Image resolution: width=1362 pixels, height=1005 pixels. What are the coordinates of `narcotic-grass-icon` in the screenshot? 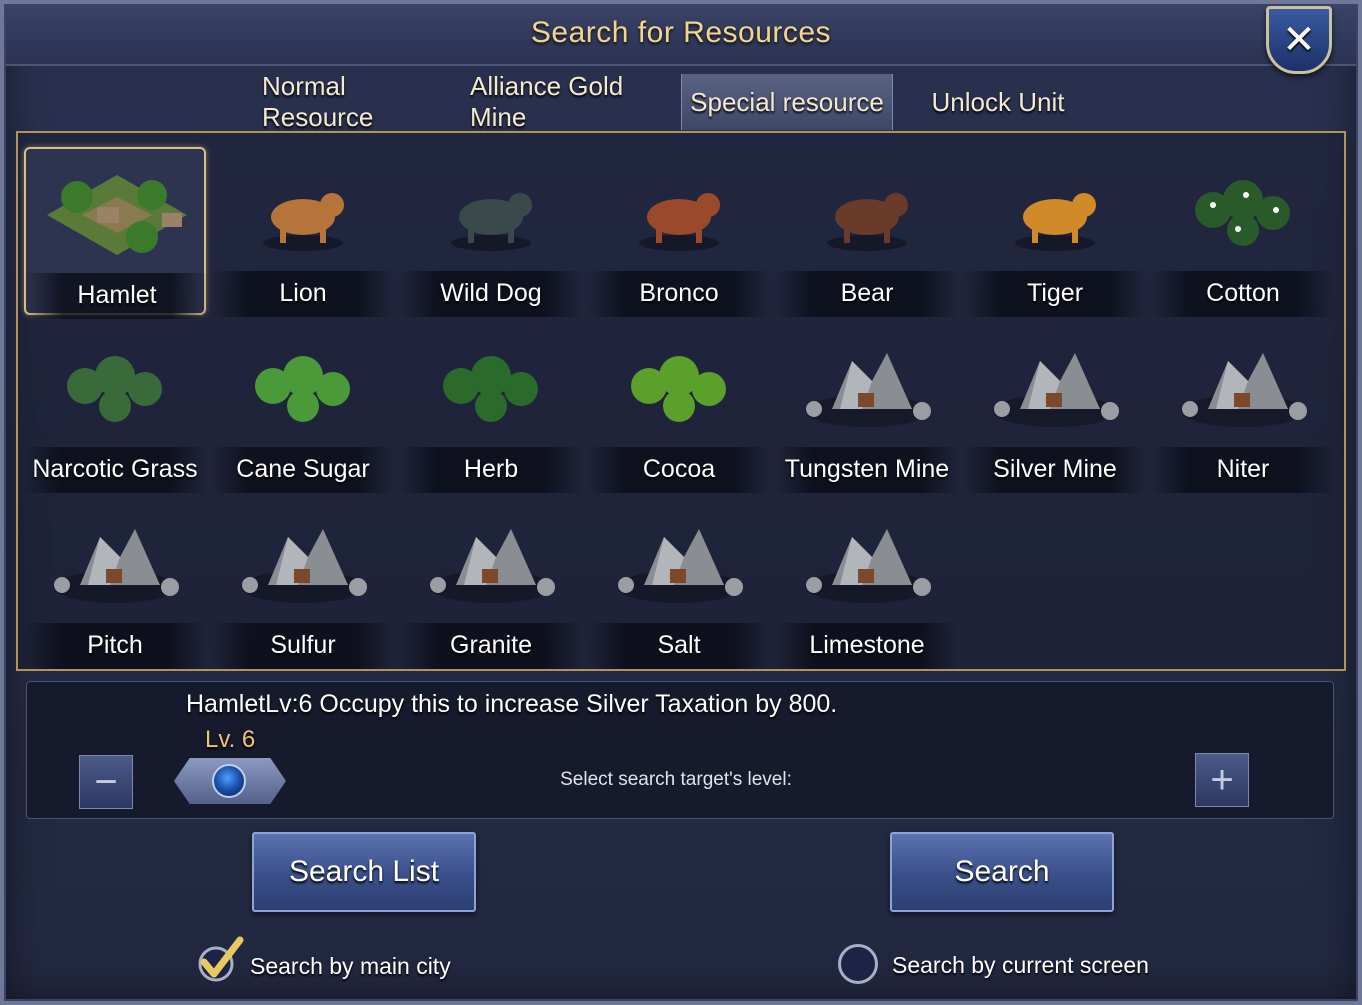 It's located at (115, 385).